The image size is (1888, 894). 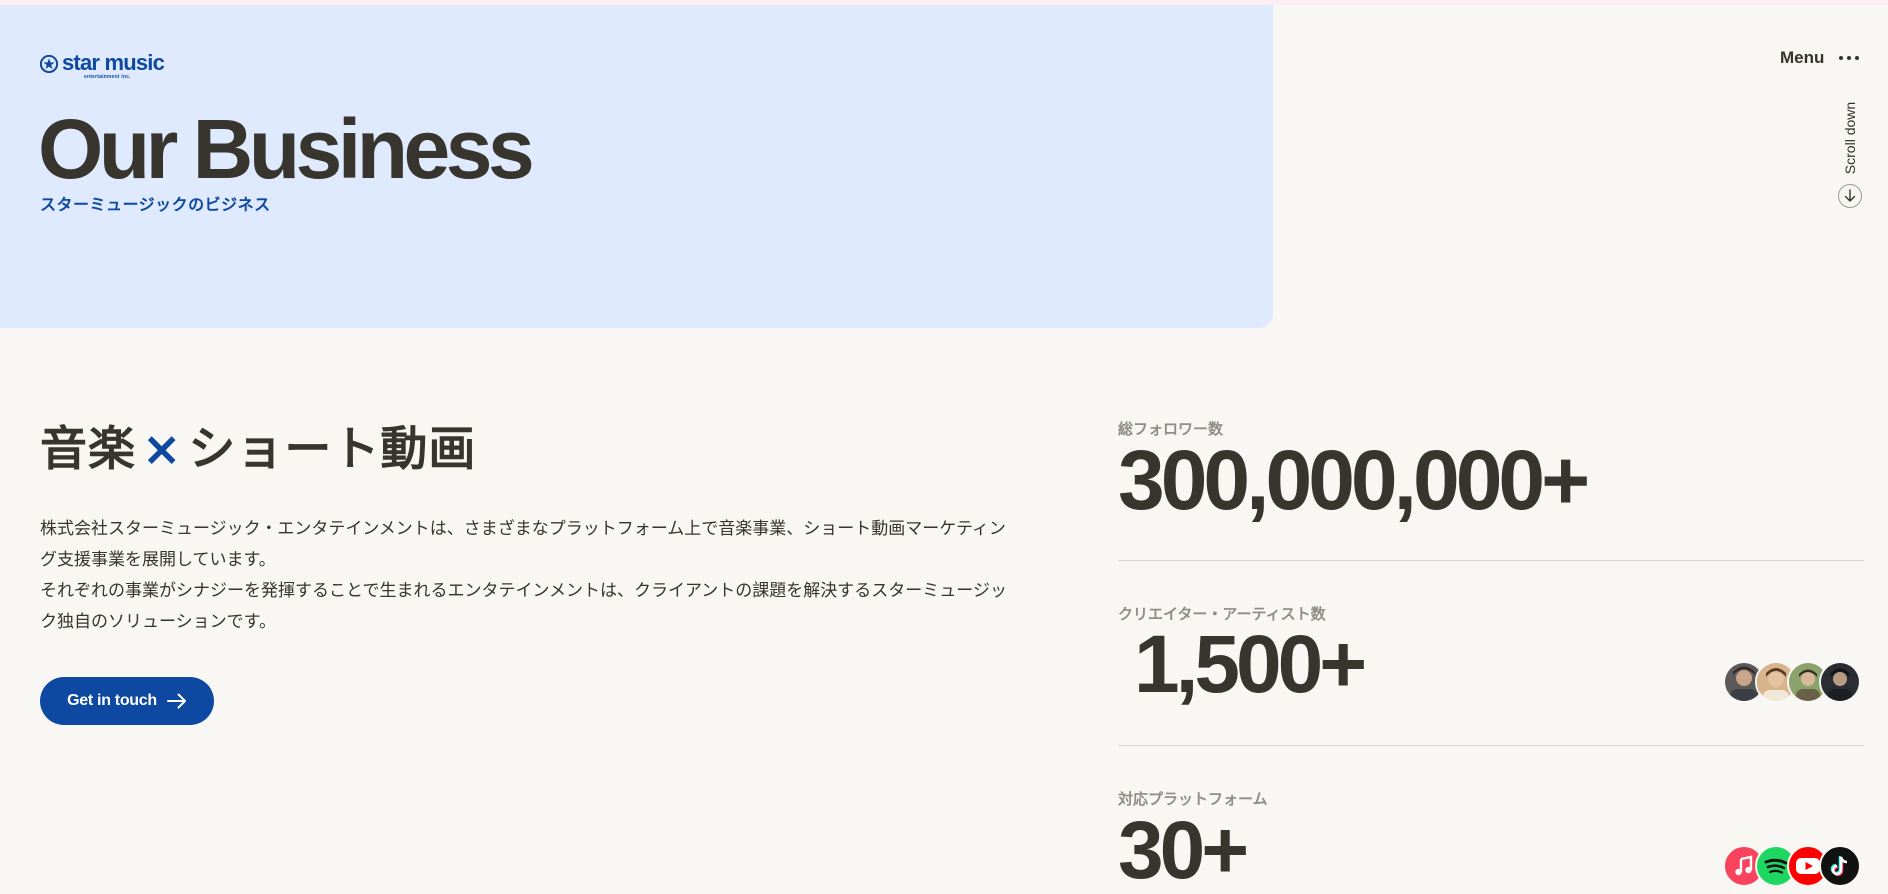 I want to click on arrow-down-icon, so click(x=1850, y=195).